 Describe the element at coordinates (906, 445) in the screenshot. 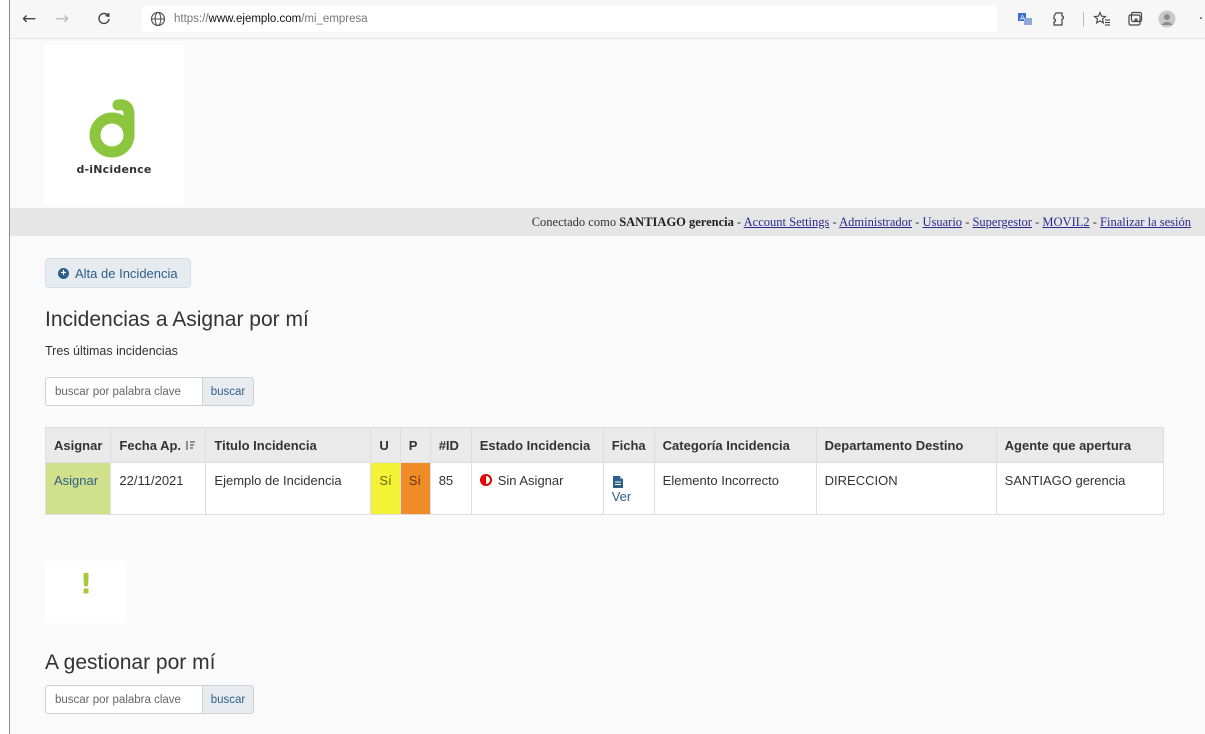

I see `col-header-departamento: Departamento Destino` at that location.